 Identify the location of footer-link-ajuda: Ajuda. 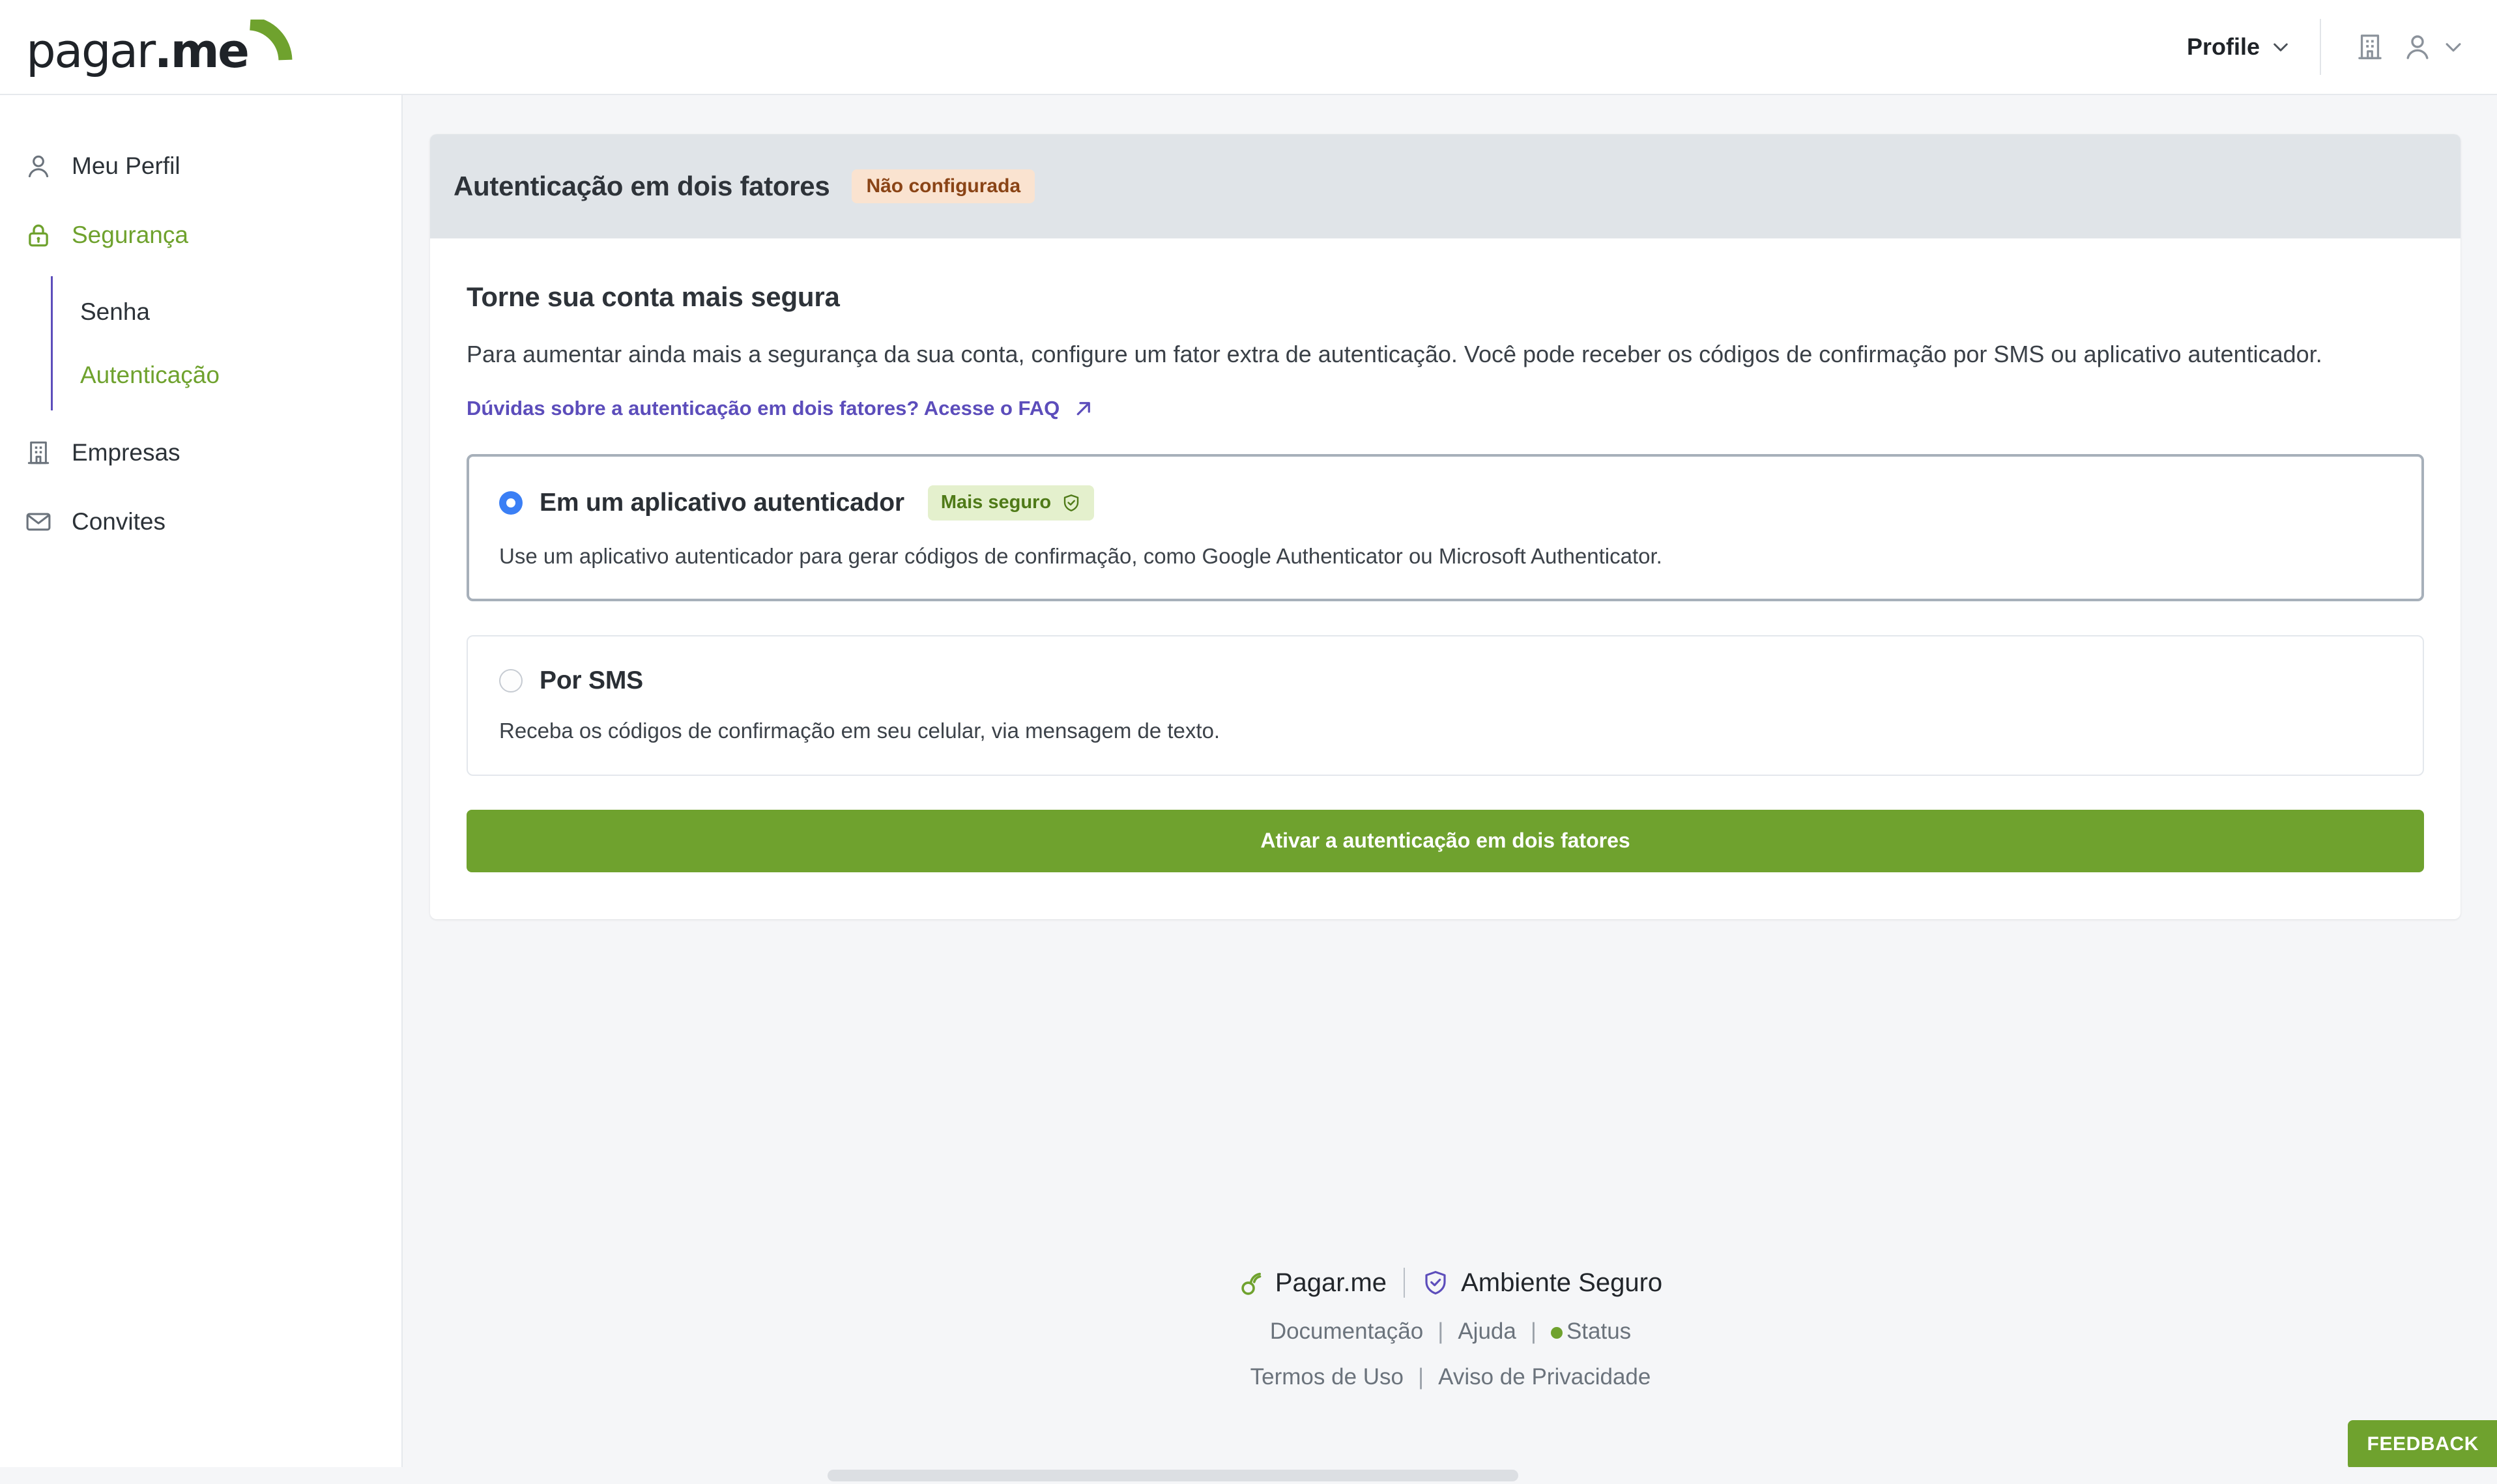
(1487, 1332).